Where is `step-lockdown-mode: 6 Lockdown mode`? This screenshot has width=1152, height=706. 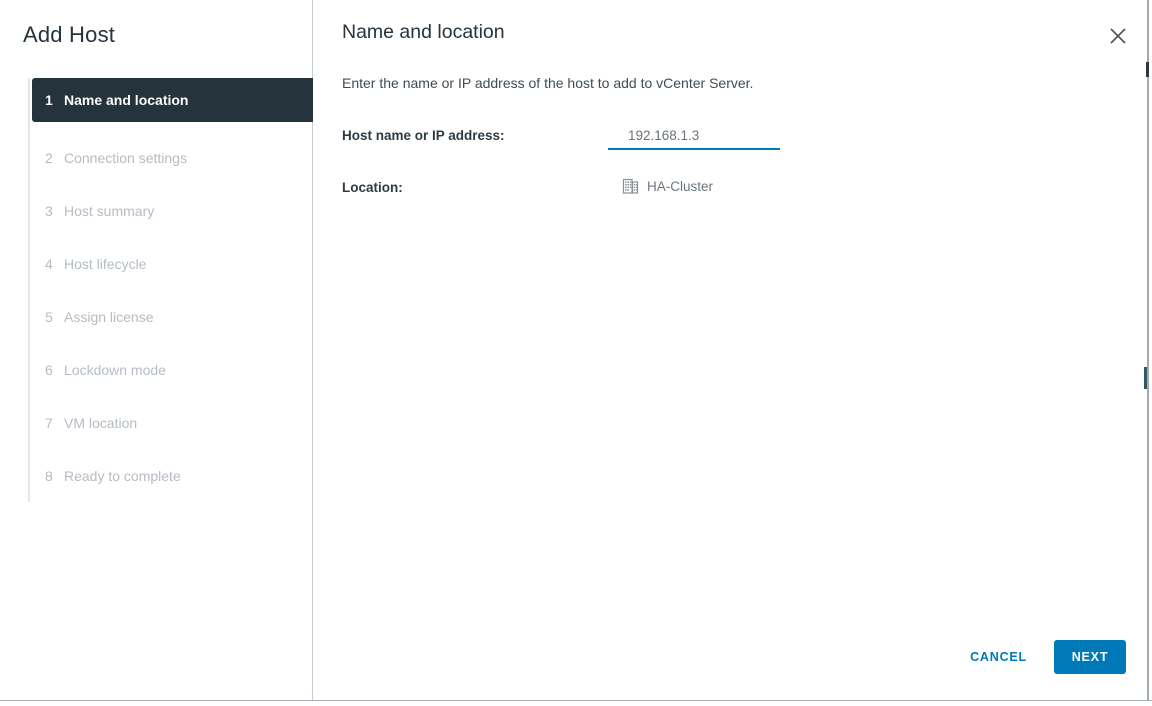
step-lockdown-mode: 6 Lockdown mode is located at coordinates (156, 369).